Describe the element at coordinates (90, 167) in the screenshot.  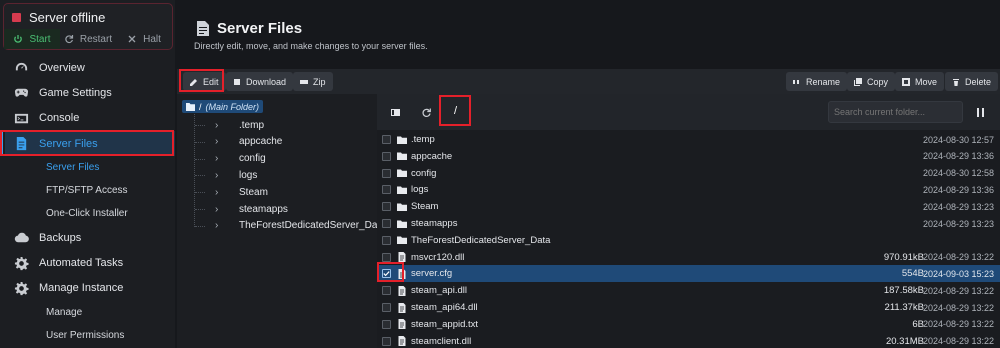
I see `subnav-server-files: Server Files` at that location.